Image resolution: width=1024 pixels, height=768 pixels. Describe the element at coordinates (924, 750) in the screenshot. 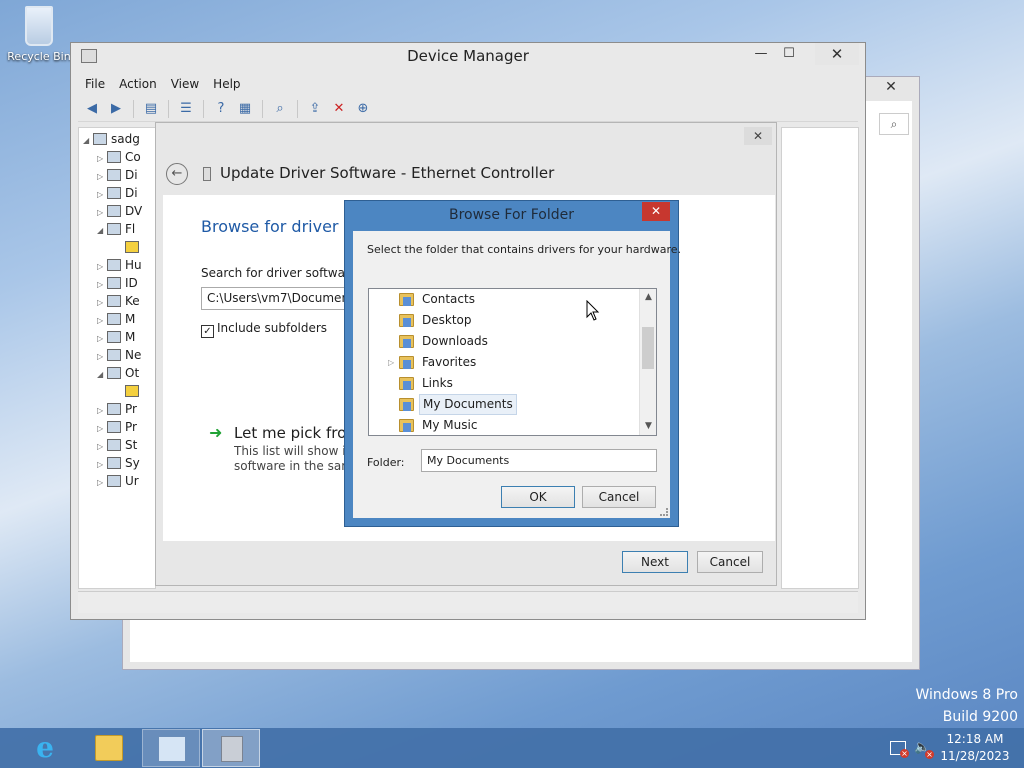

I see `sound-muted-icon: 🔈` at that location.